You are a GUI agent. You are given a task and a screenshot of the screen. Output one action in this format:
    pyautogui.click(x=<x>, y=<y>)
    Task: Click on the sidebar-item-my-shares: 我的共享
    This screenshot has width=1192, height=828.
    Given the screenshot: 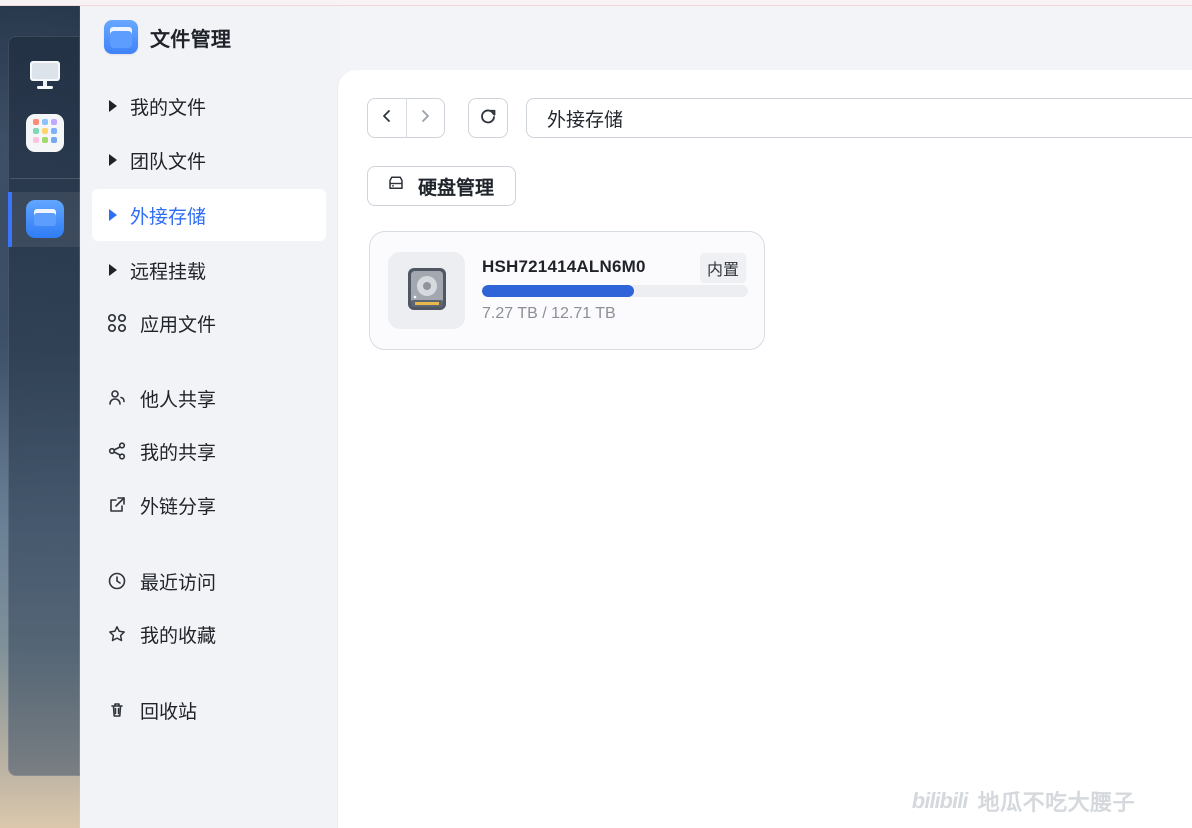 What is the action you would take?
    pyautogui.click(x=209, y=451)
    